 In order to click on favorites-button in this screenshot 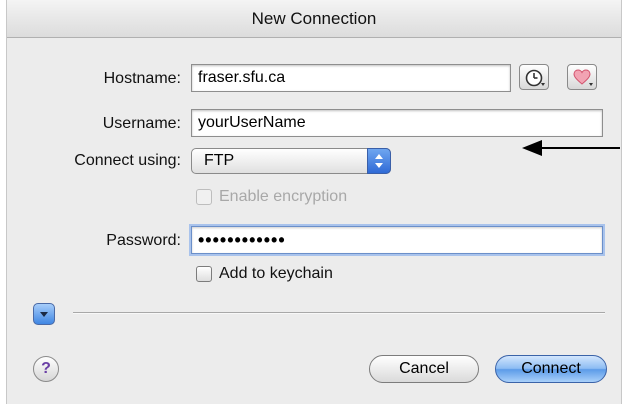, I will do `click(582, 77)`.